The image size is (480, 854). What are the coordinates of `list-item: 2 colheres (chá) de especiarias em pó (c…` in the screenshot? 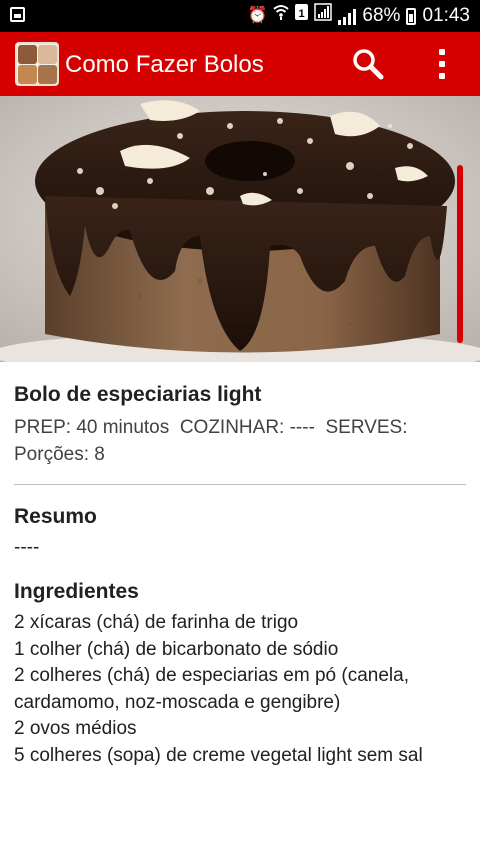 It's located at (211, 689).